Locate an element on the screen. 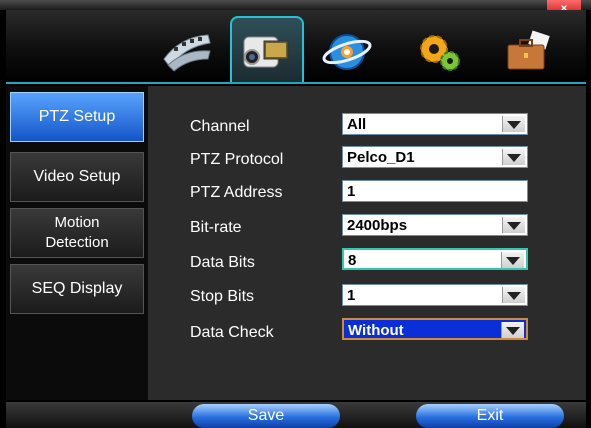 The height and width of the screenshot is (428, 591). ptz-protocol-label: PTZ Protocol is located at coordinates (237, 159).